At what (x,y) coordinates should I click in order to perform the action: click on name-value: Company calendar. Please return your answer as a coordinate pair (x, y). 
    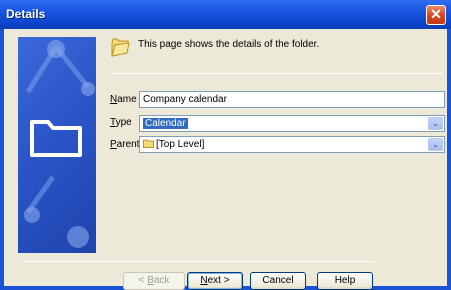
    Looking at the image, I should click on (185, 99).